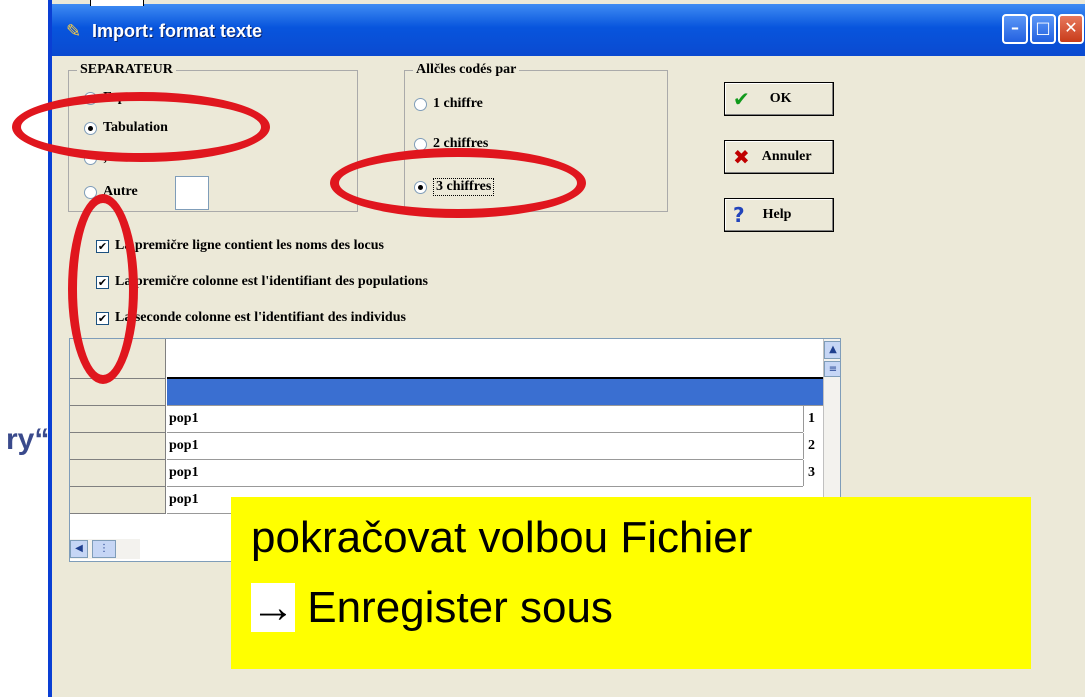 This screenshot has height=697, width=1085. Describe the element at coordinates (779, 215) in the screenshot. I see `help-button: ? Help` at that location.